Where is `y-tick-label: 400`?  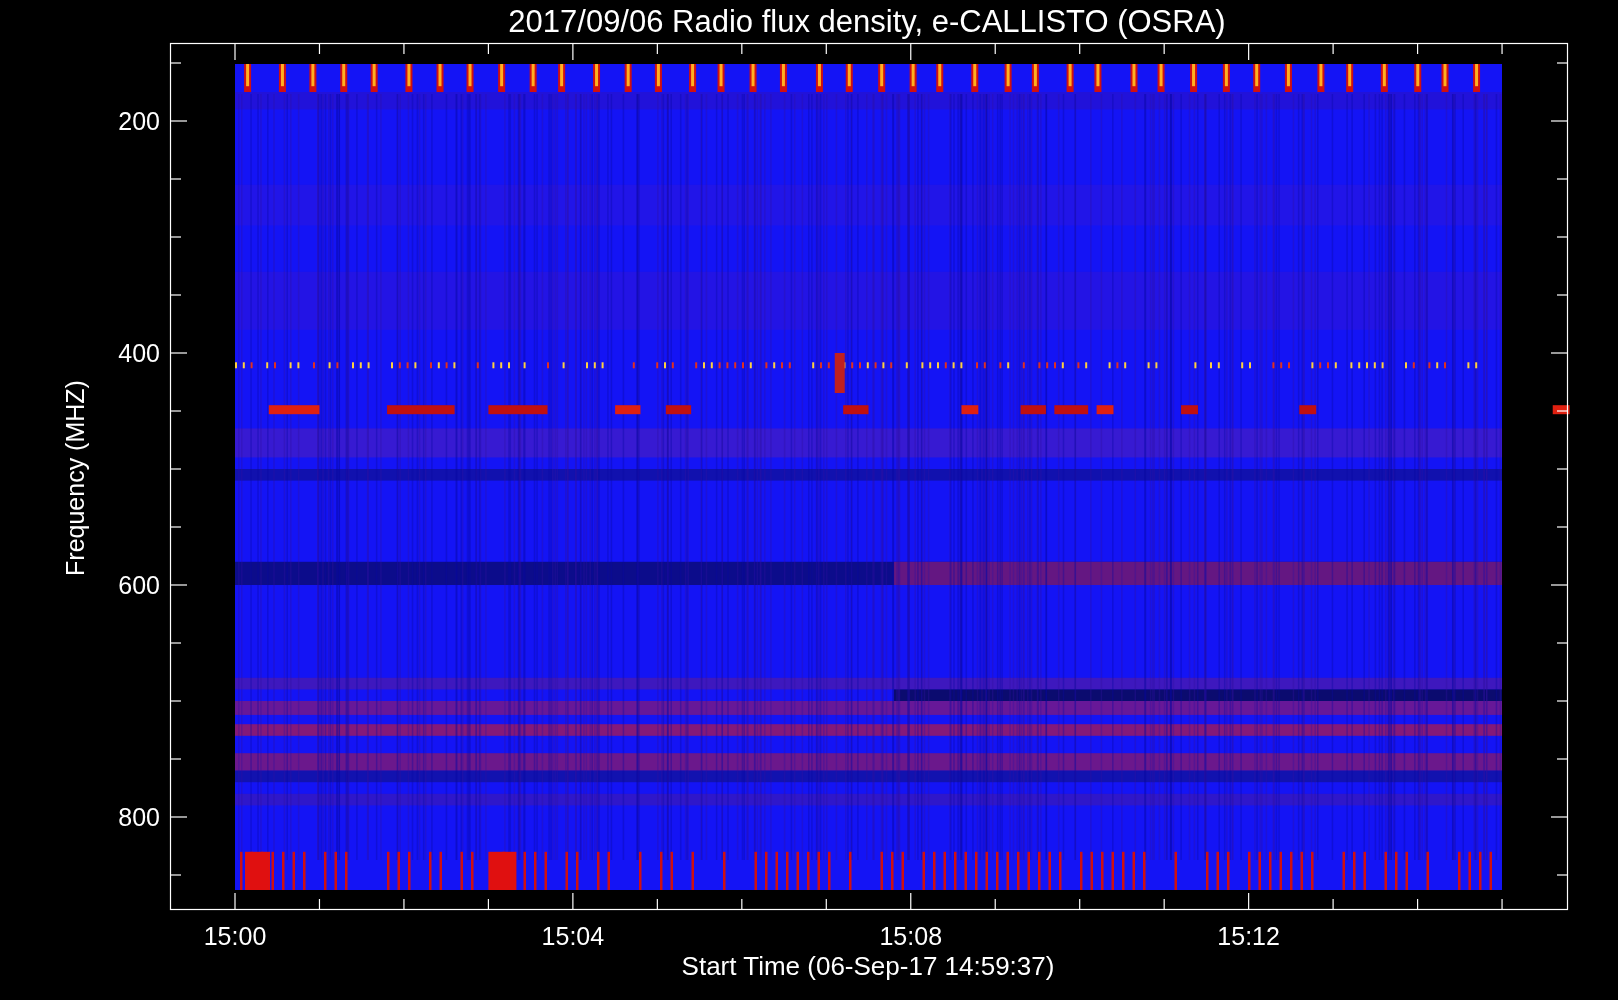 y-tick-label: 400 is located at coordinates (139, 353).